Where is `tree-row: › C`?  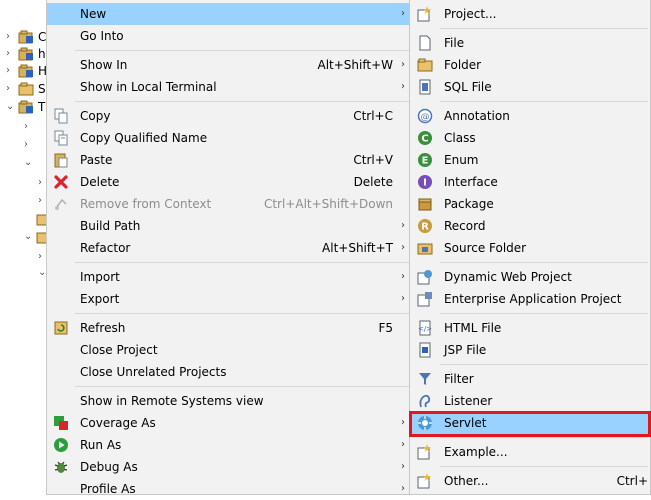
tree-row: › C is located at coordinates (24, 38).